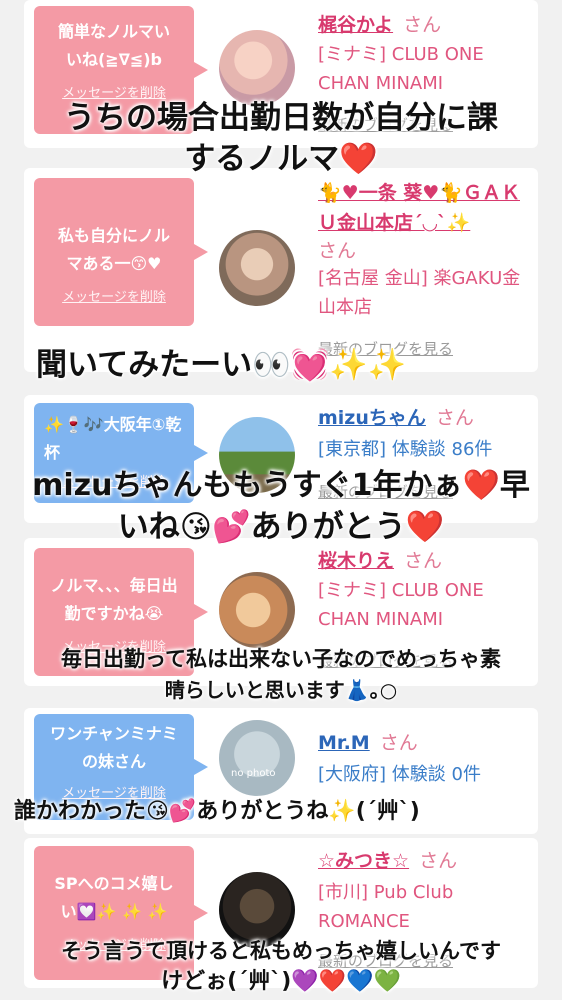 The height and width of the screenshot is (1000, 562). Describe the element at coordinates (419, 293) in the screenshot. I see `user-info: [名古屋 金山] 楽GAKU金山本店` at that location.